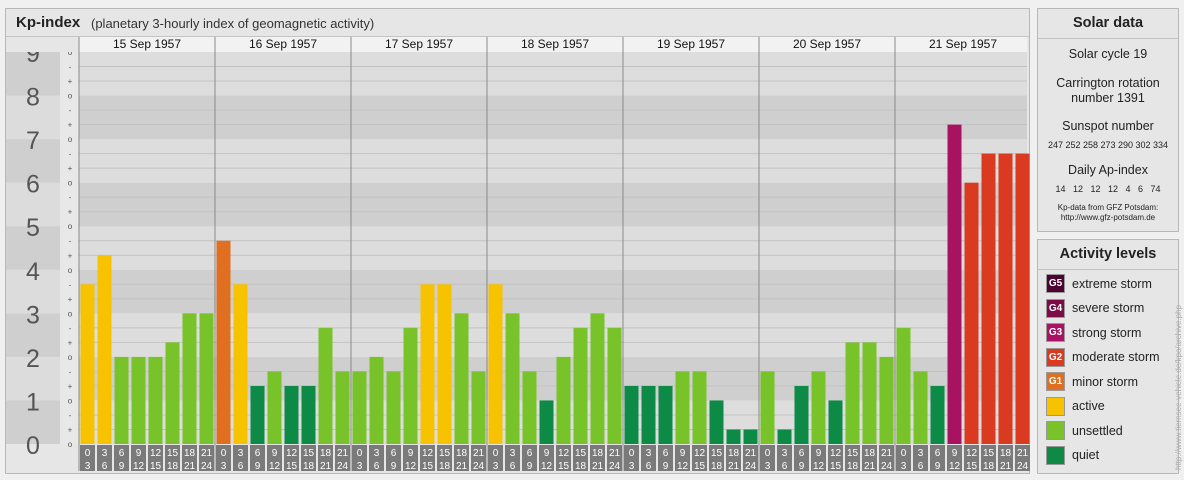 The width and height of the screenshot is (1184, 480). I want to click on legend-label-unsettled: unsettled, so click(1097, 430).